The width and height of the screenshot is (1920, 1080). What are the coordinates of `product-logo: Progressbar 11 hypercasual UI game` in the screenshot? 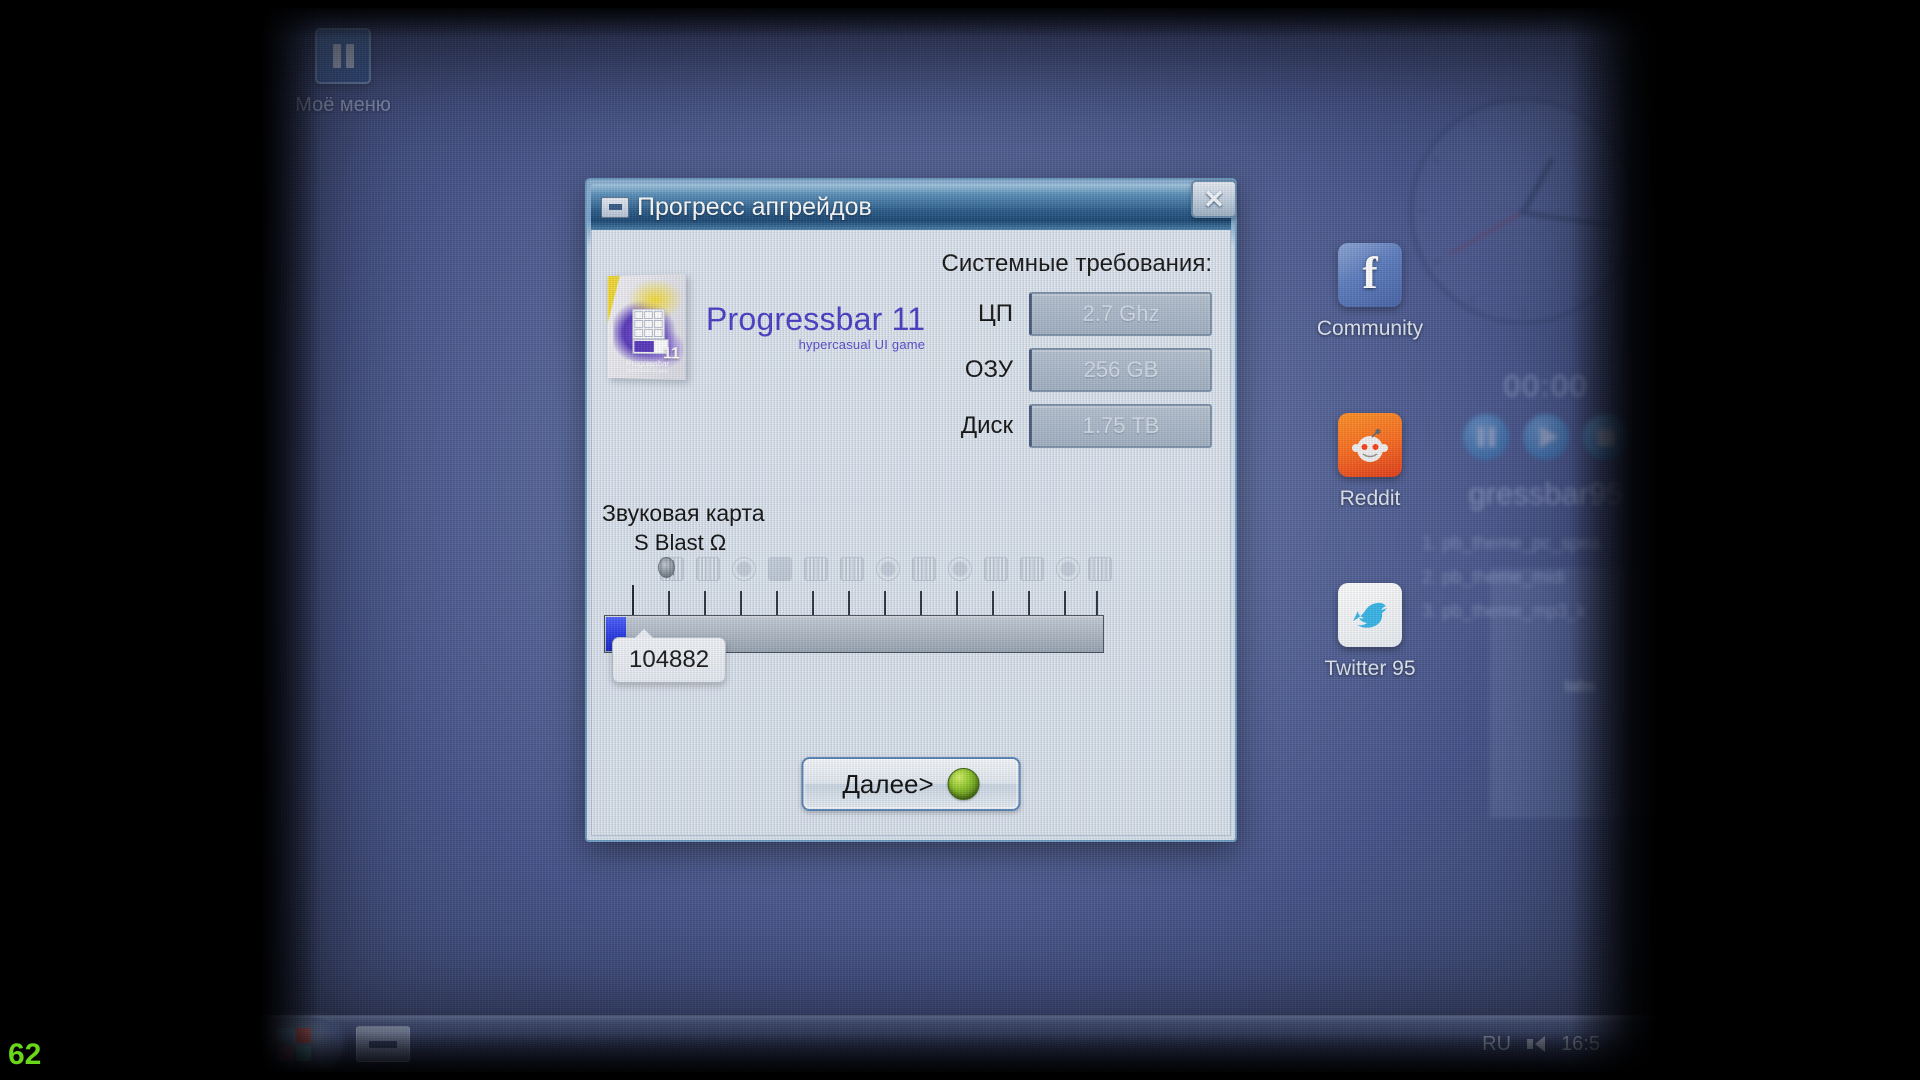 It's located at (815, 327).